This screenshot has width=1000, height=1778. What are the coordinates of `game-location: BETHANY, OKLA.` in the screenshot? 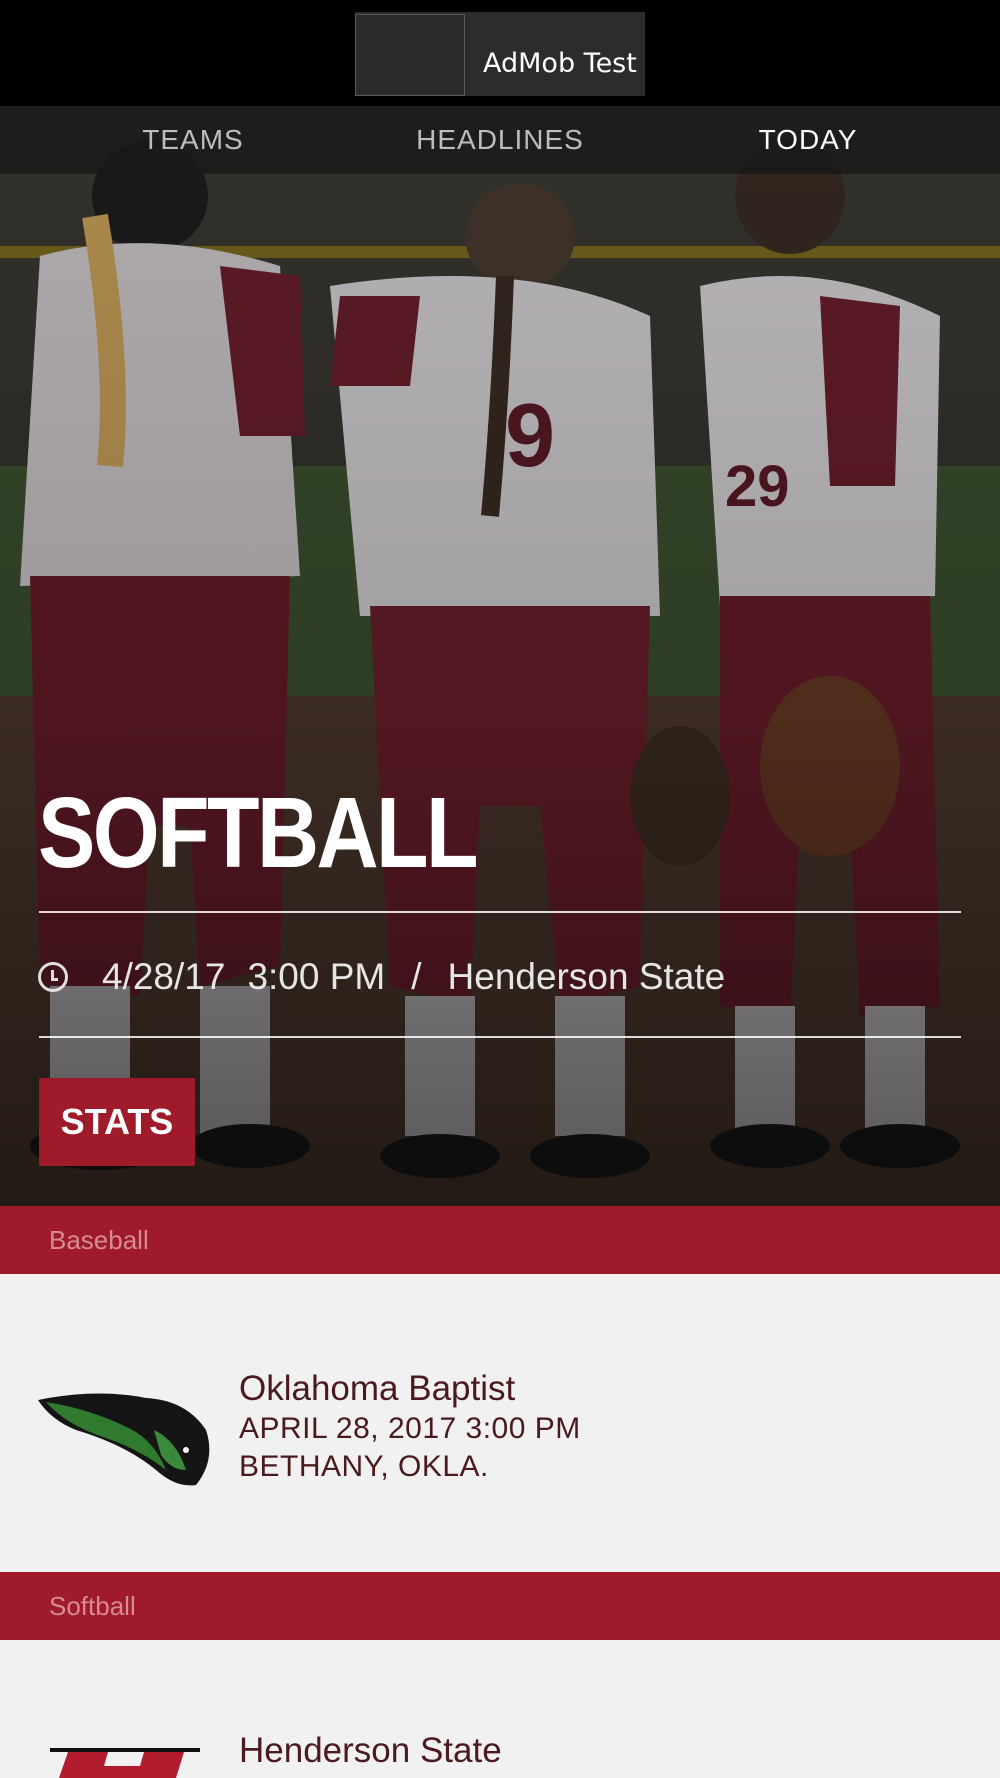 It's located at (364, 1466).